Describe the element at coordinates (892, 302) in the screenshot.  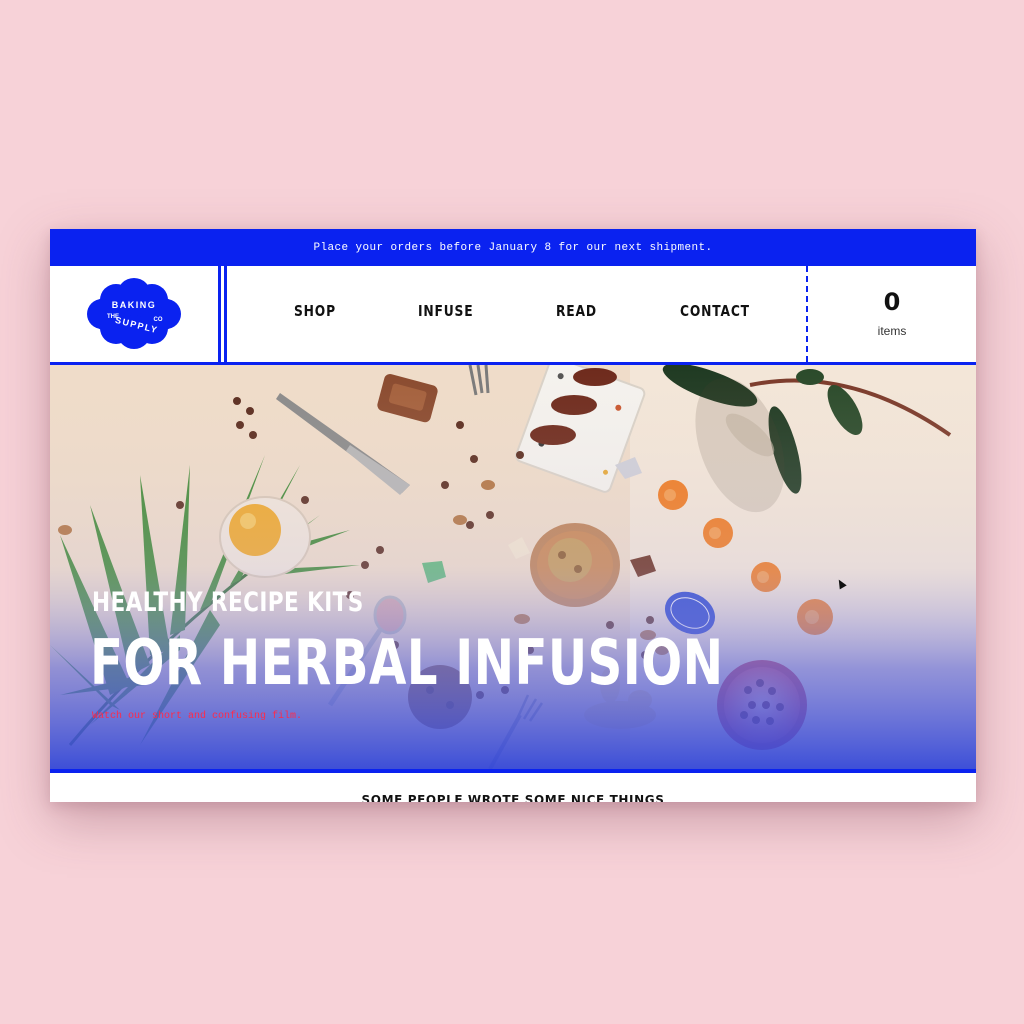
I see `cart-count: 0` at that location.